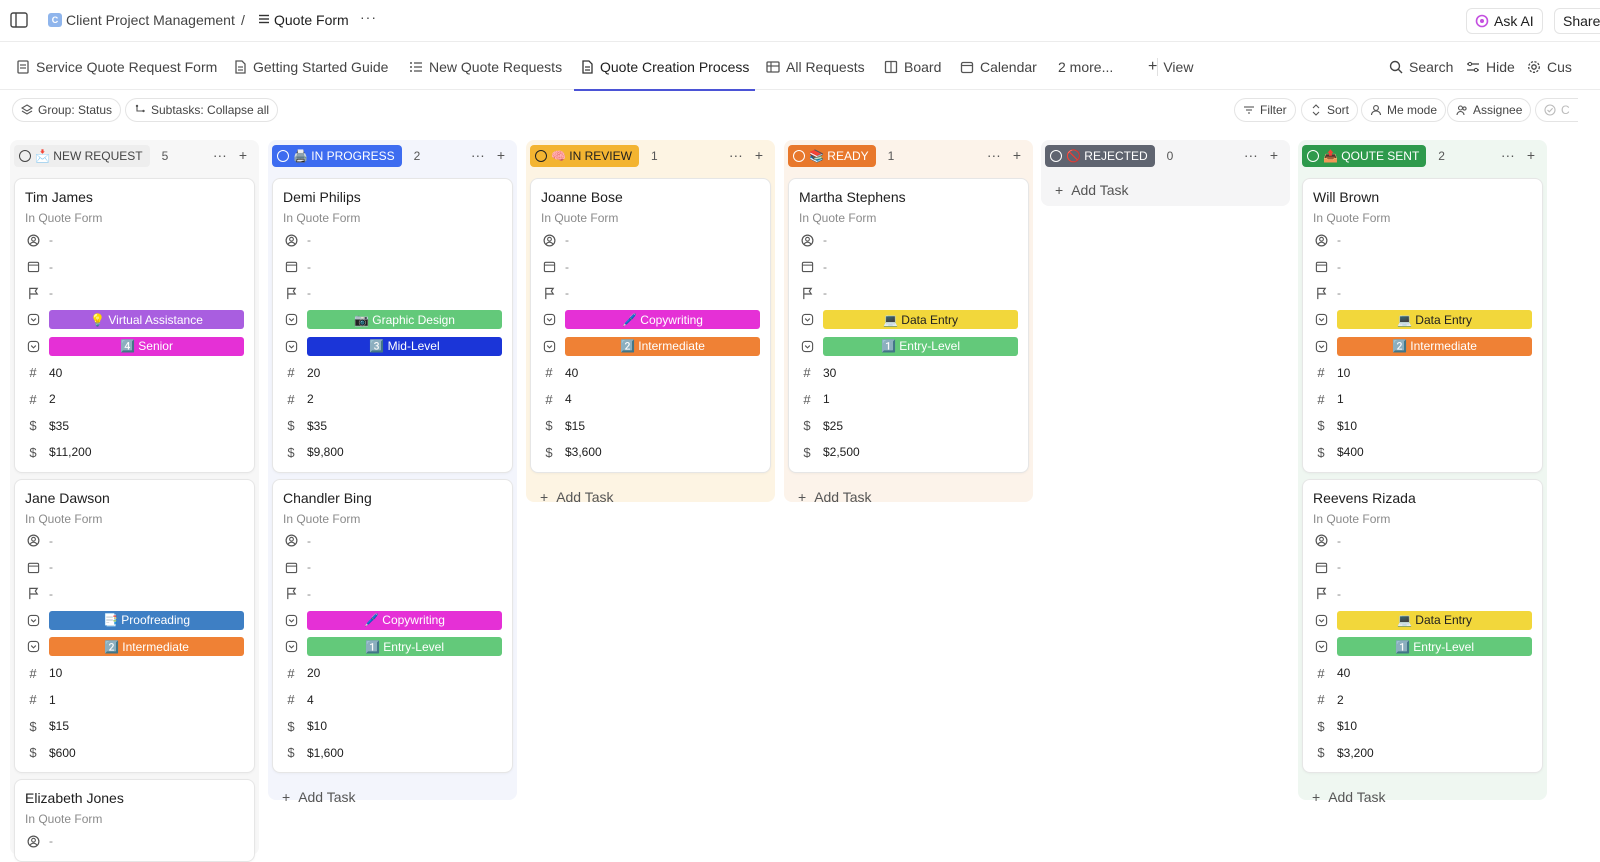 The image size is (1600, 862). What do you see at coordinates (1170, 66) in the screenshot?
I see `add-view-button: + View` at bounding box center [1170, 66].